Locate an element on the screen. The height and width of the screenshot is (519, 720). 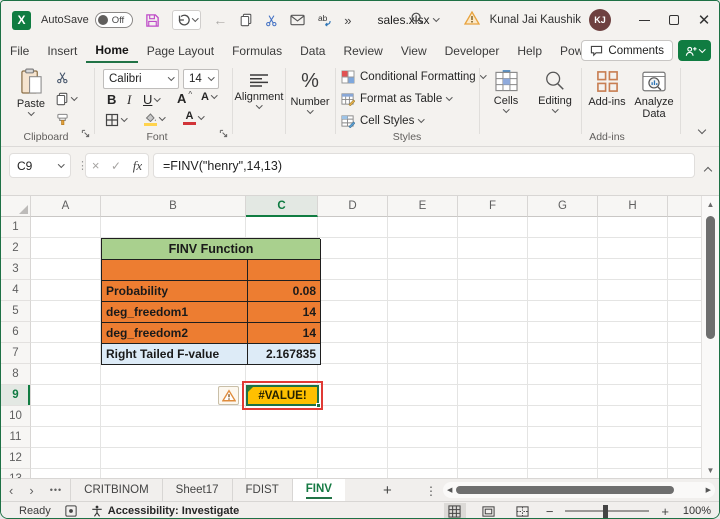
all-sheets-button: ••• is located at coordinates (56, 490).